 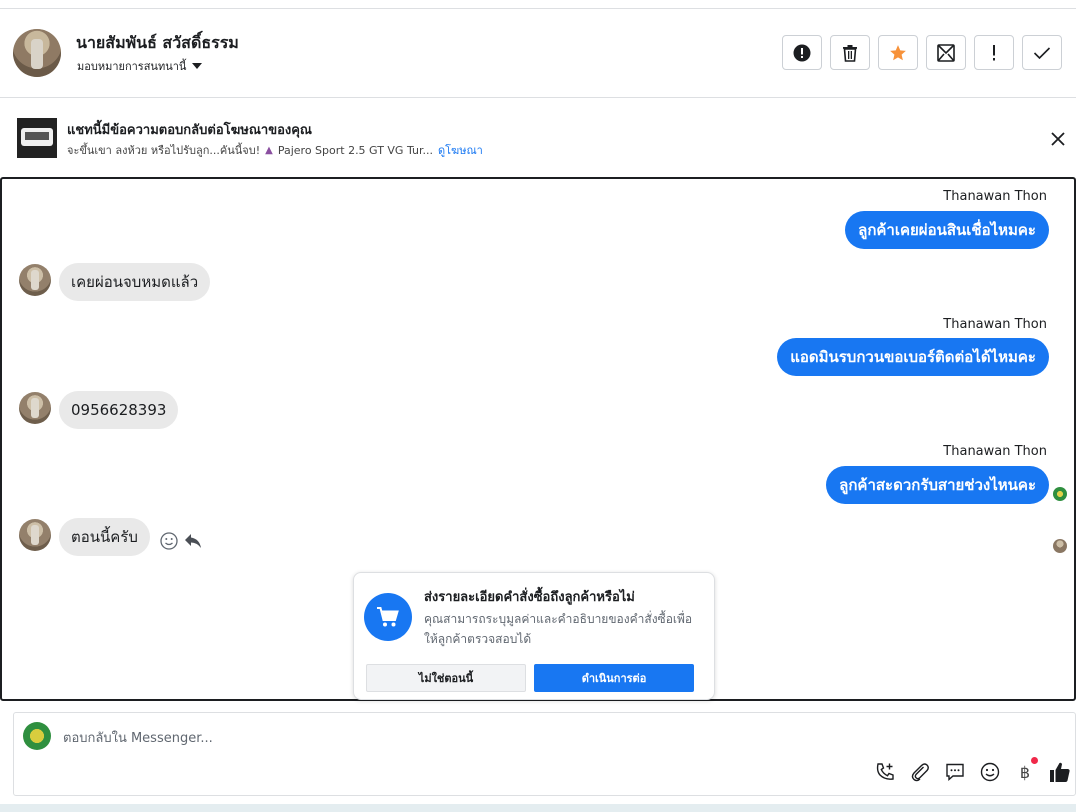 I want to click on conversation-actions, so click(x=922, y=52).